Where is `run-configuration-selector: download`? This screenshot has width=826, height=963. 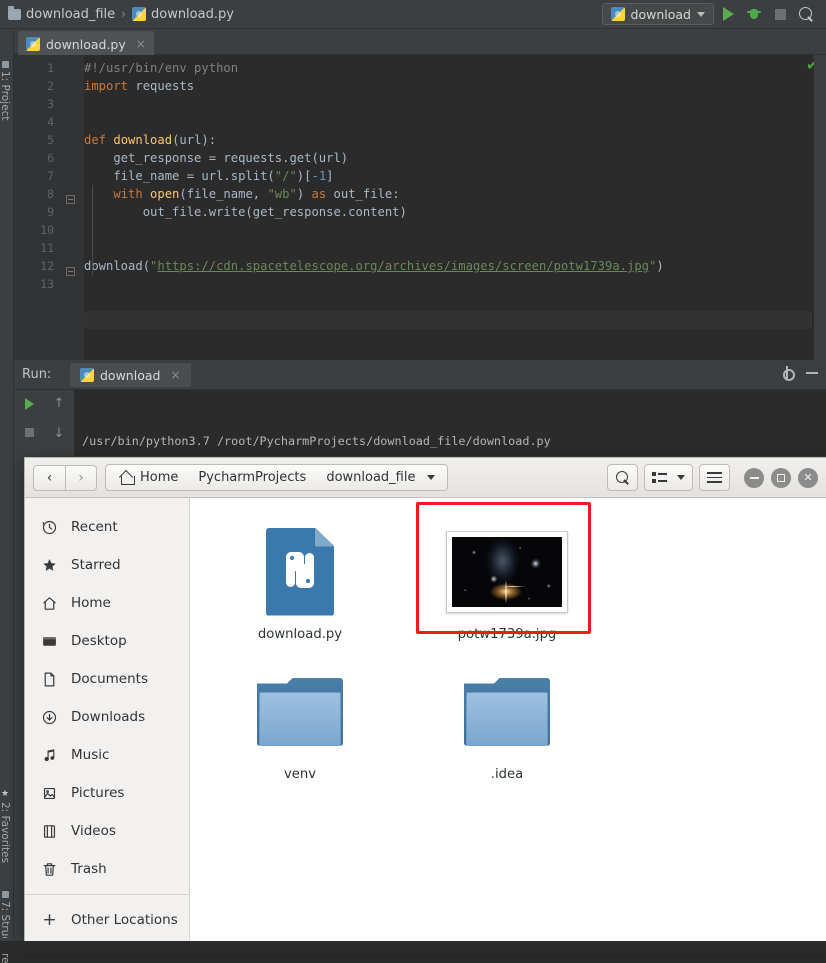 run-configuration-selector: download is located at coordinates (657, 14).